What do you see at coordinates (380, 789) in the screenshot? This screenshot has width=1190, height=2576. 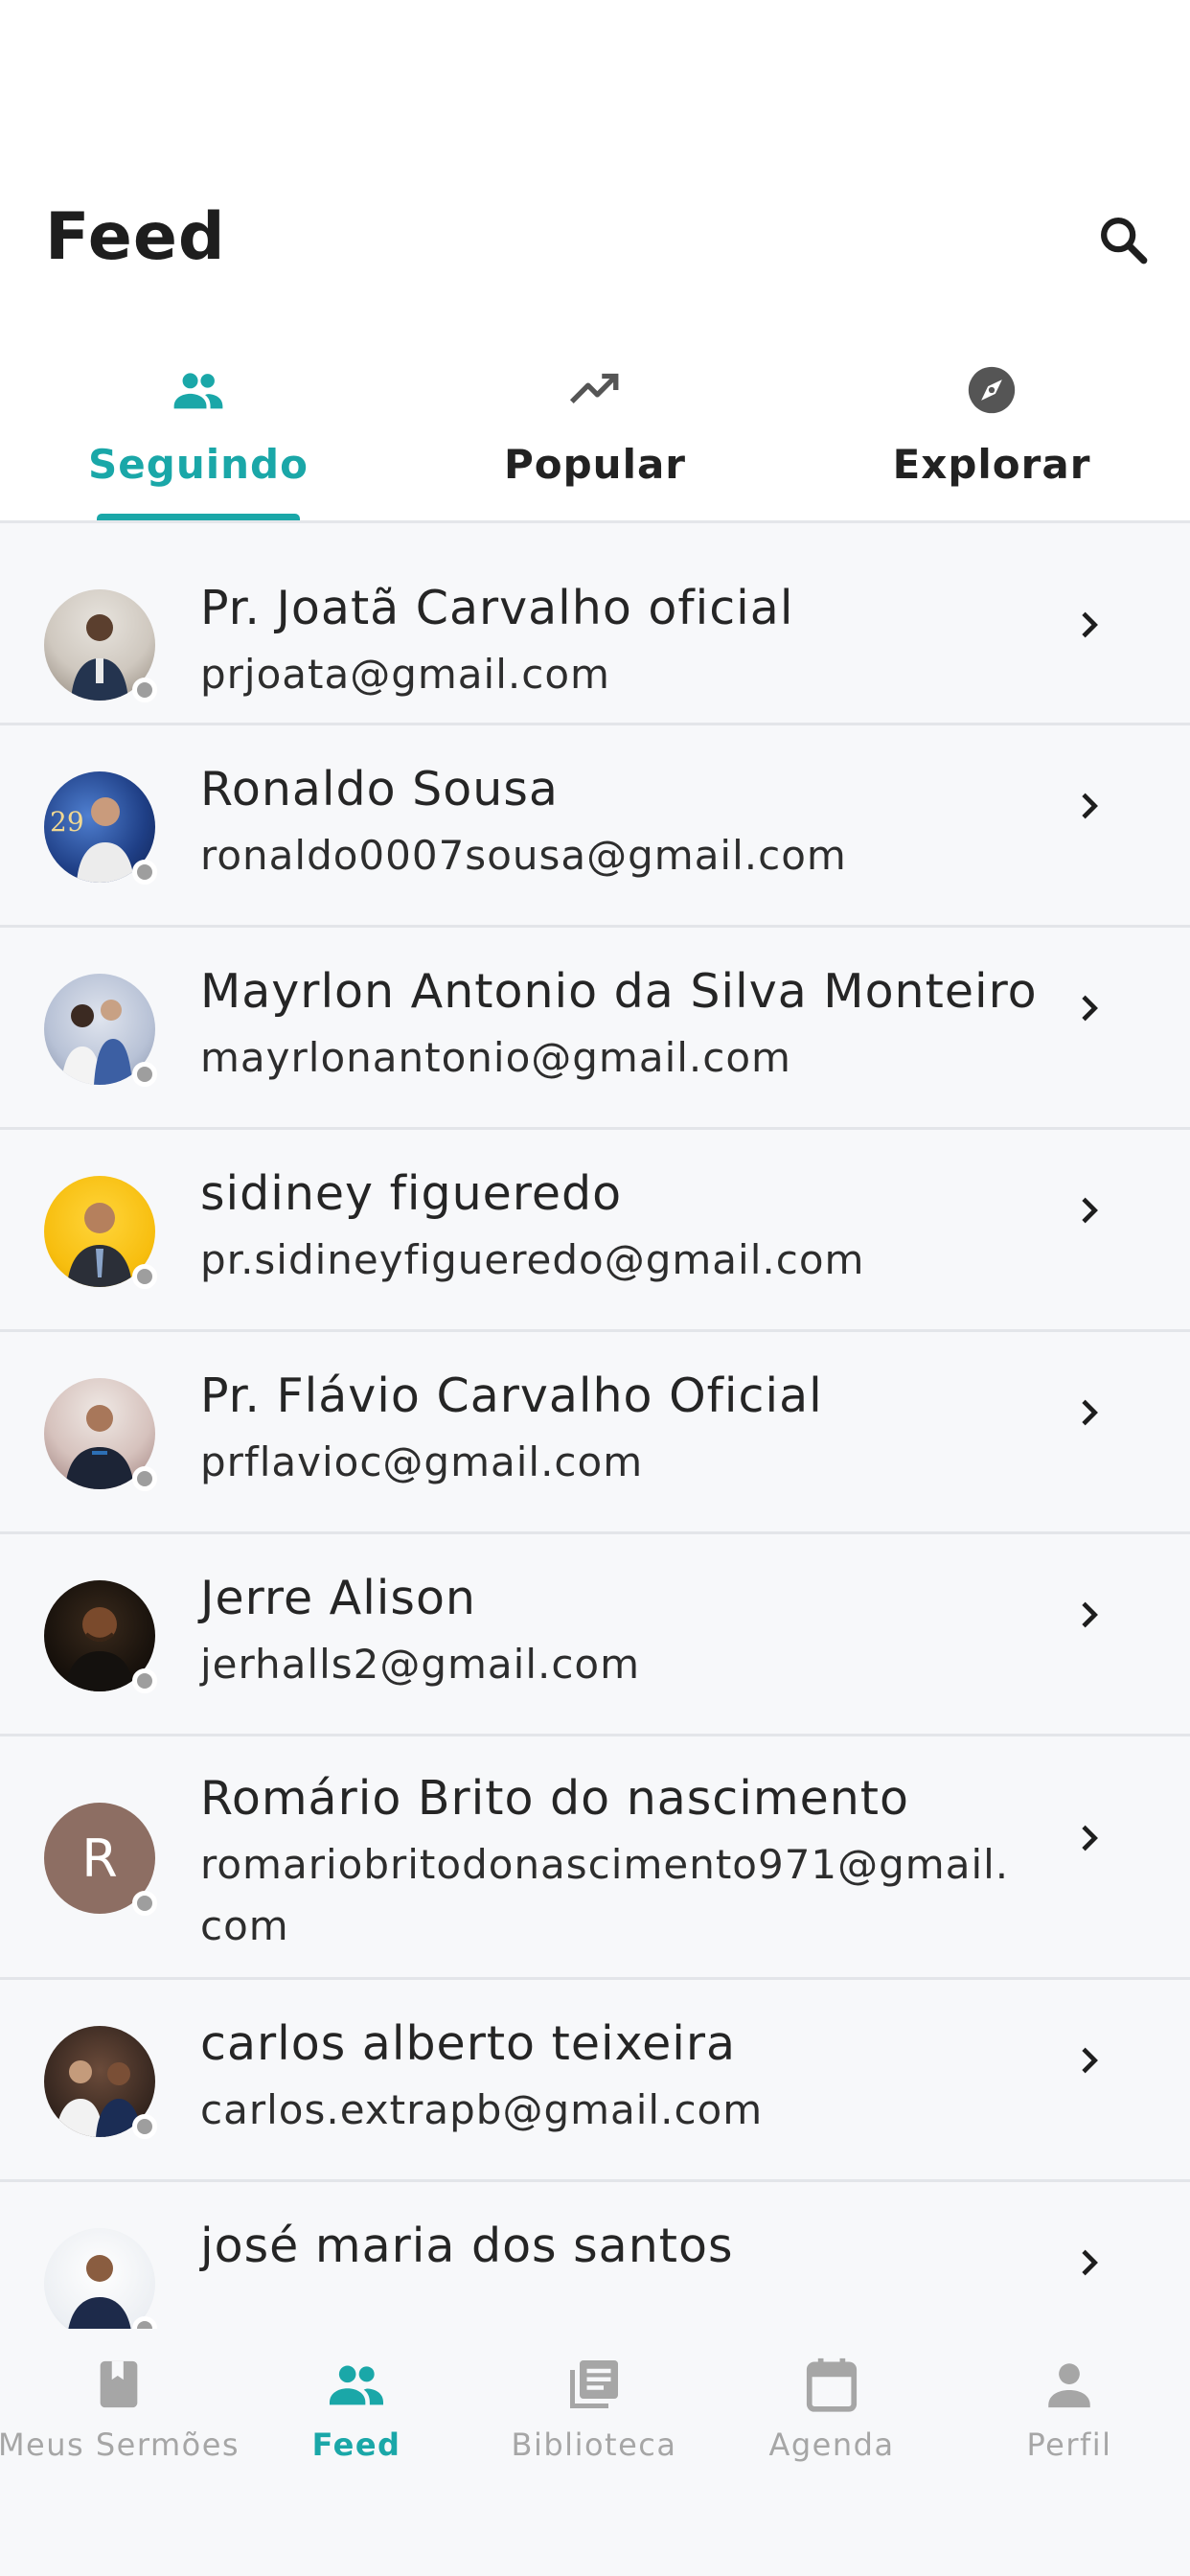 I see `user-name: Ronaldo Sousa` at bounding box center [380, 789].